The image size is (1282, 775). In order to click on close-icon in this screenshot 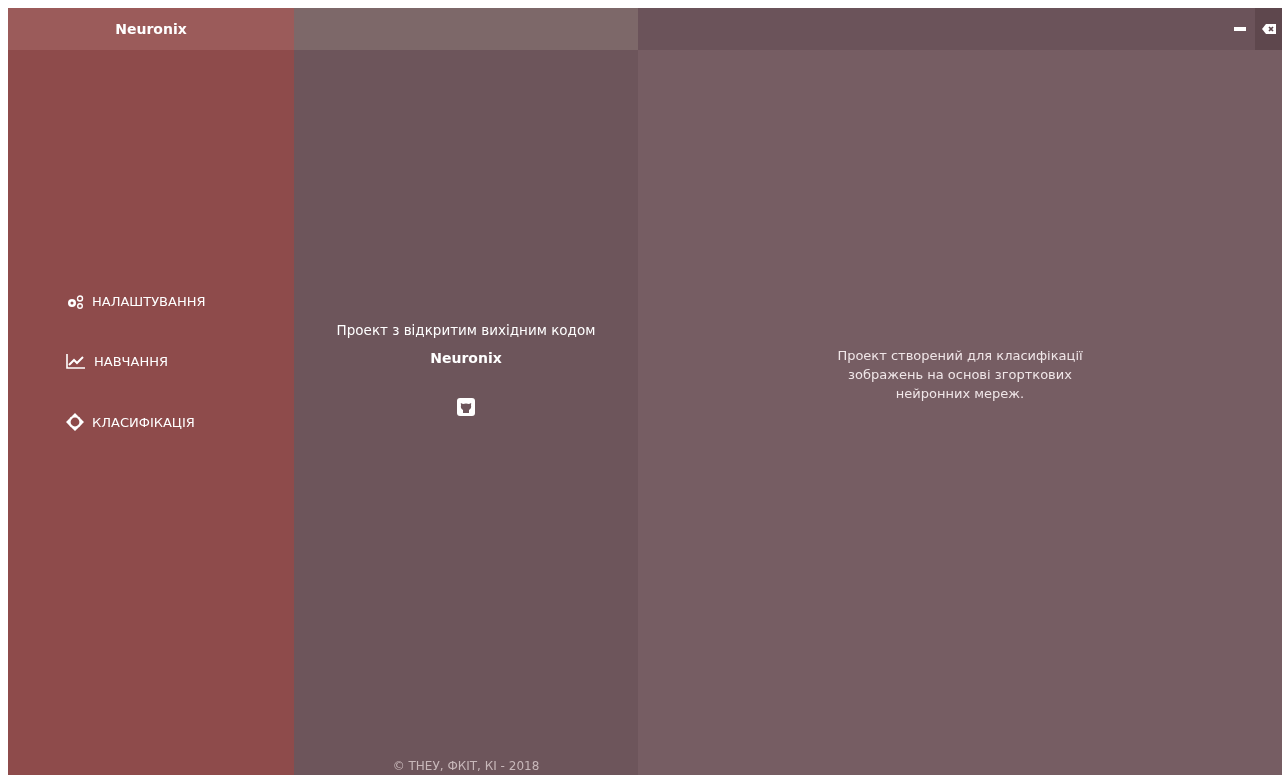, I will do `click(1268, 29)`.